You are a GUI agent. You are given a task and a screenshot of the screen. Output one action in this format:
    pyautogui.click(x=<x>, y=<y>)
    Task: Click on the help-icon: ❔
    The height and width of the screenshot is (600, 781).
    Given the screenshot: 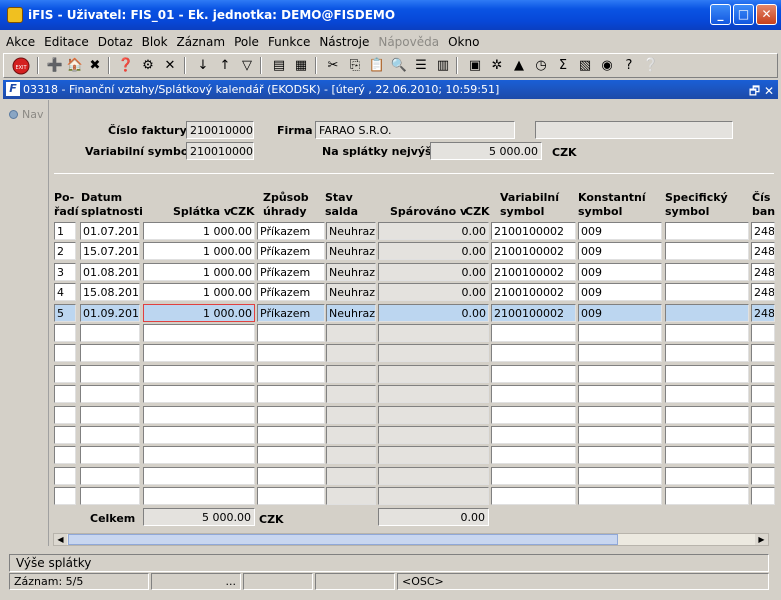 What is the action you would take?
    pyautogui.click(x=651, y=66)
    